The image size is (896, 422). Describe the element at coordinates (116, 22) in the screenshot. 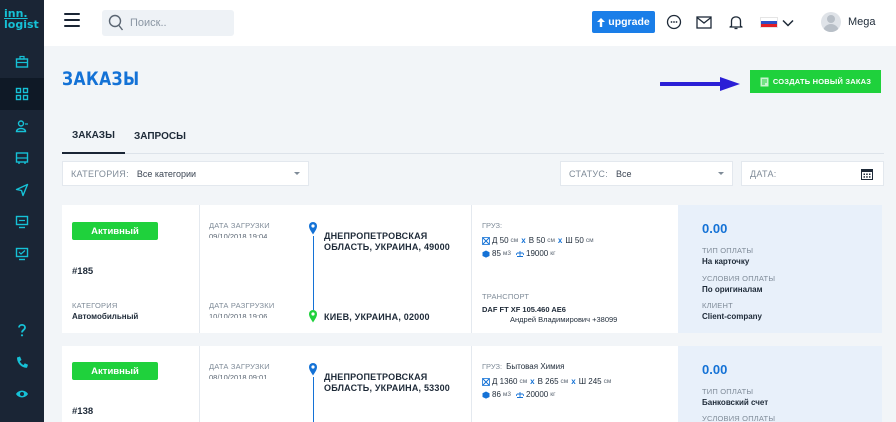

I see `search-icon` at that location.